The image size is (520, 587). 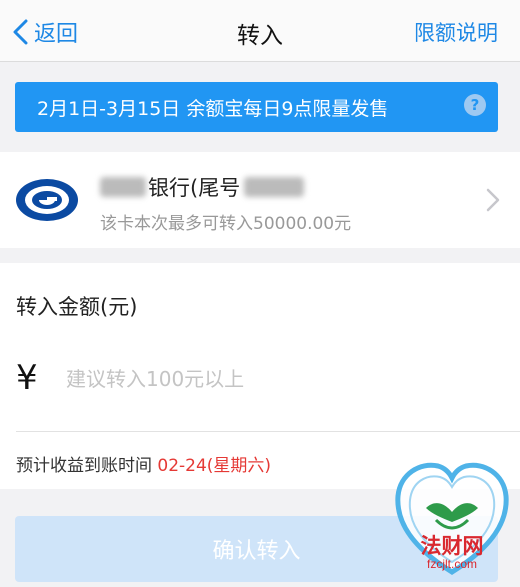 I want to click on divider, so click(x=268, y=431).